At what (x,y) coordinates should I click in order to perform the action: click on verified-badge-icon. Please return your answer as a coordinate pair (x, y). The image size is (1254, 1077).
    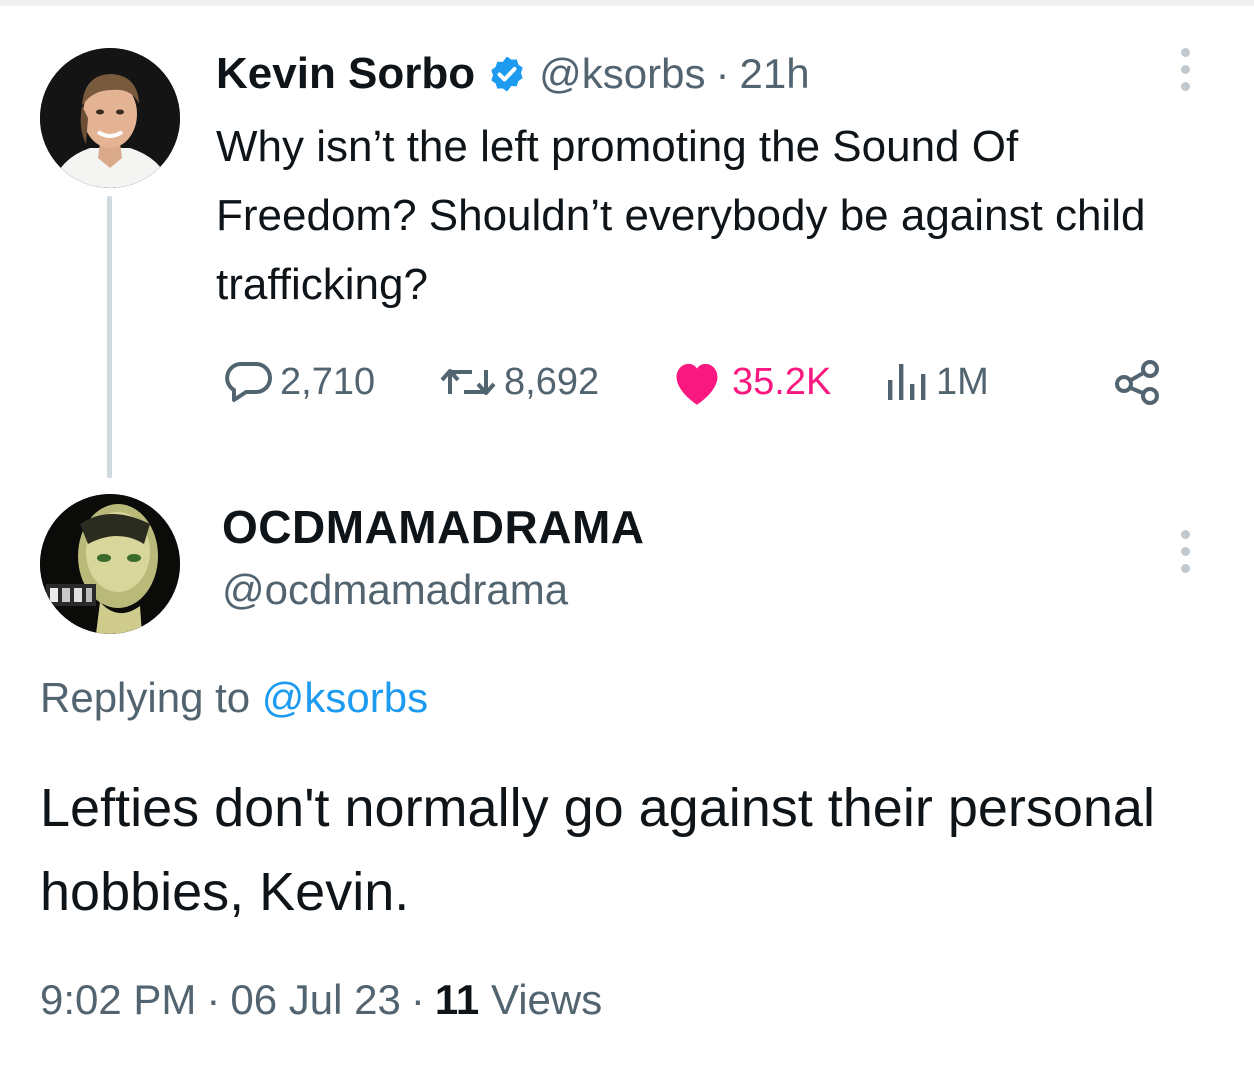
    Looking at the image, I should click on (507, 74).